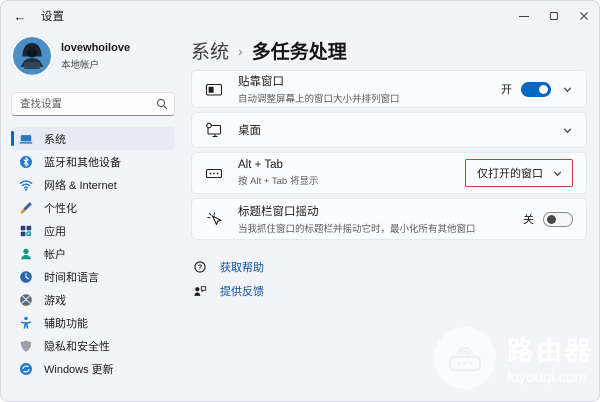 This screenshot has width=600, height=402. Describe the element at coordinates (506, 90) in the screenshot. I see `toggle-state-label: 开` at that location.